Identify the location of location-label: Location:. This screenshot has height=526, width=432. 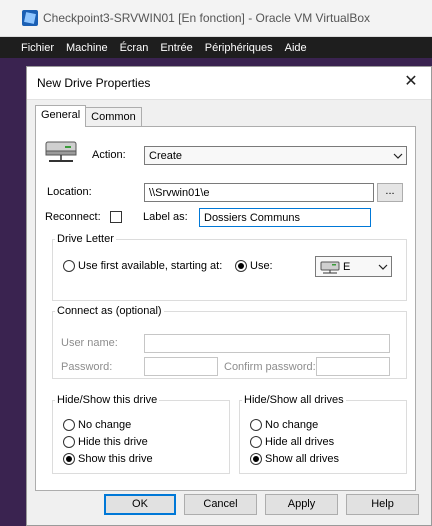
(69, 192).